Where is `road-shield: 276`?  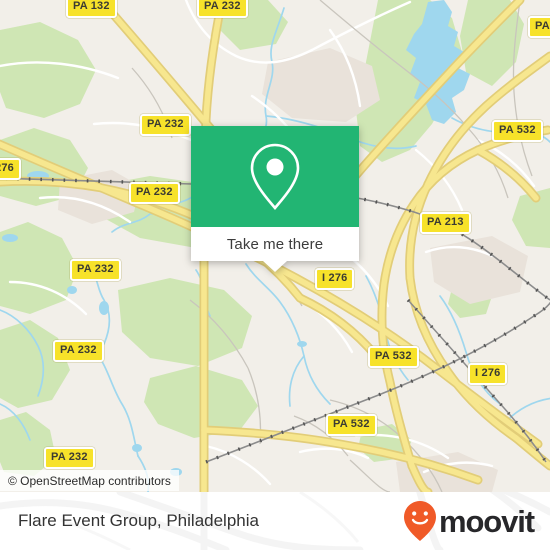
road-shield: 276 is located at coordinates (10, 169).